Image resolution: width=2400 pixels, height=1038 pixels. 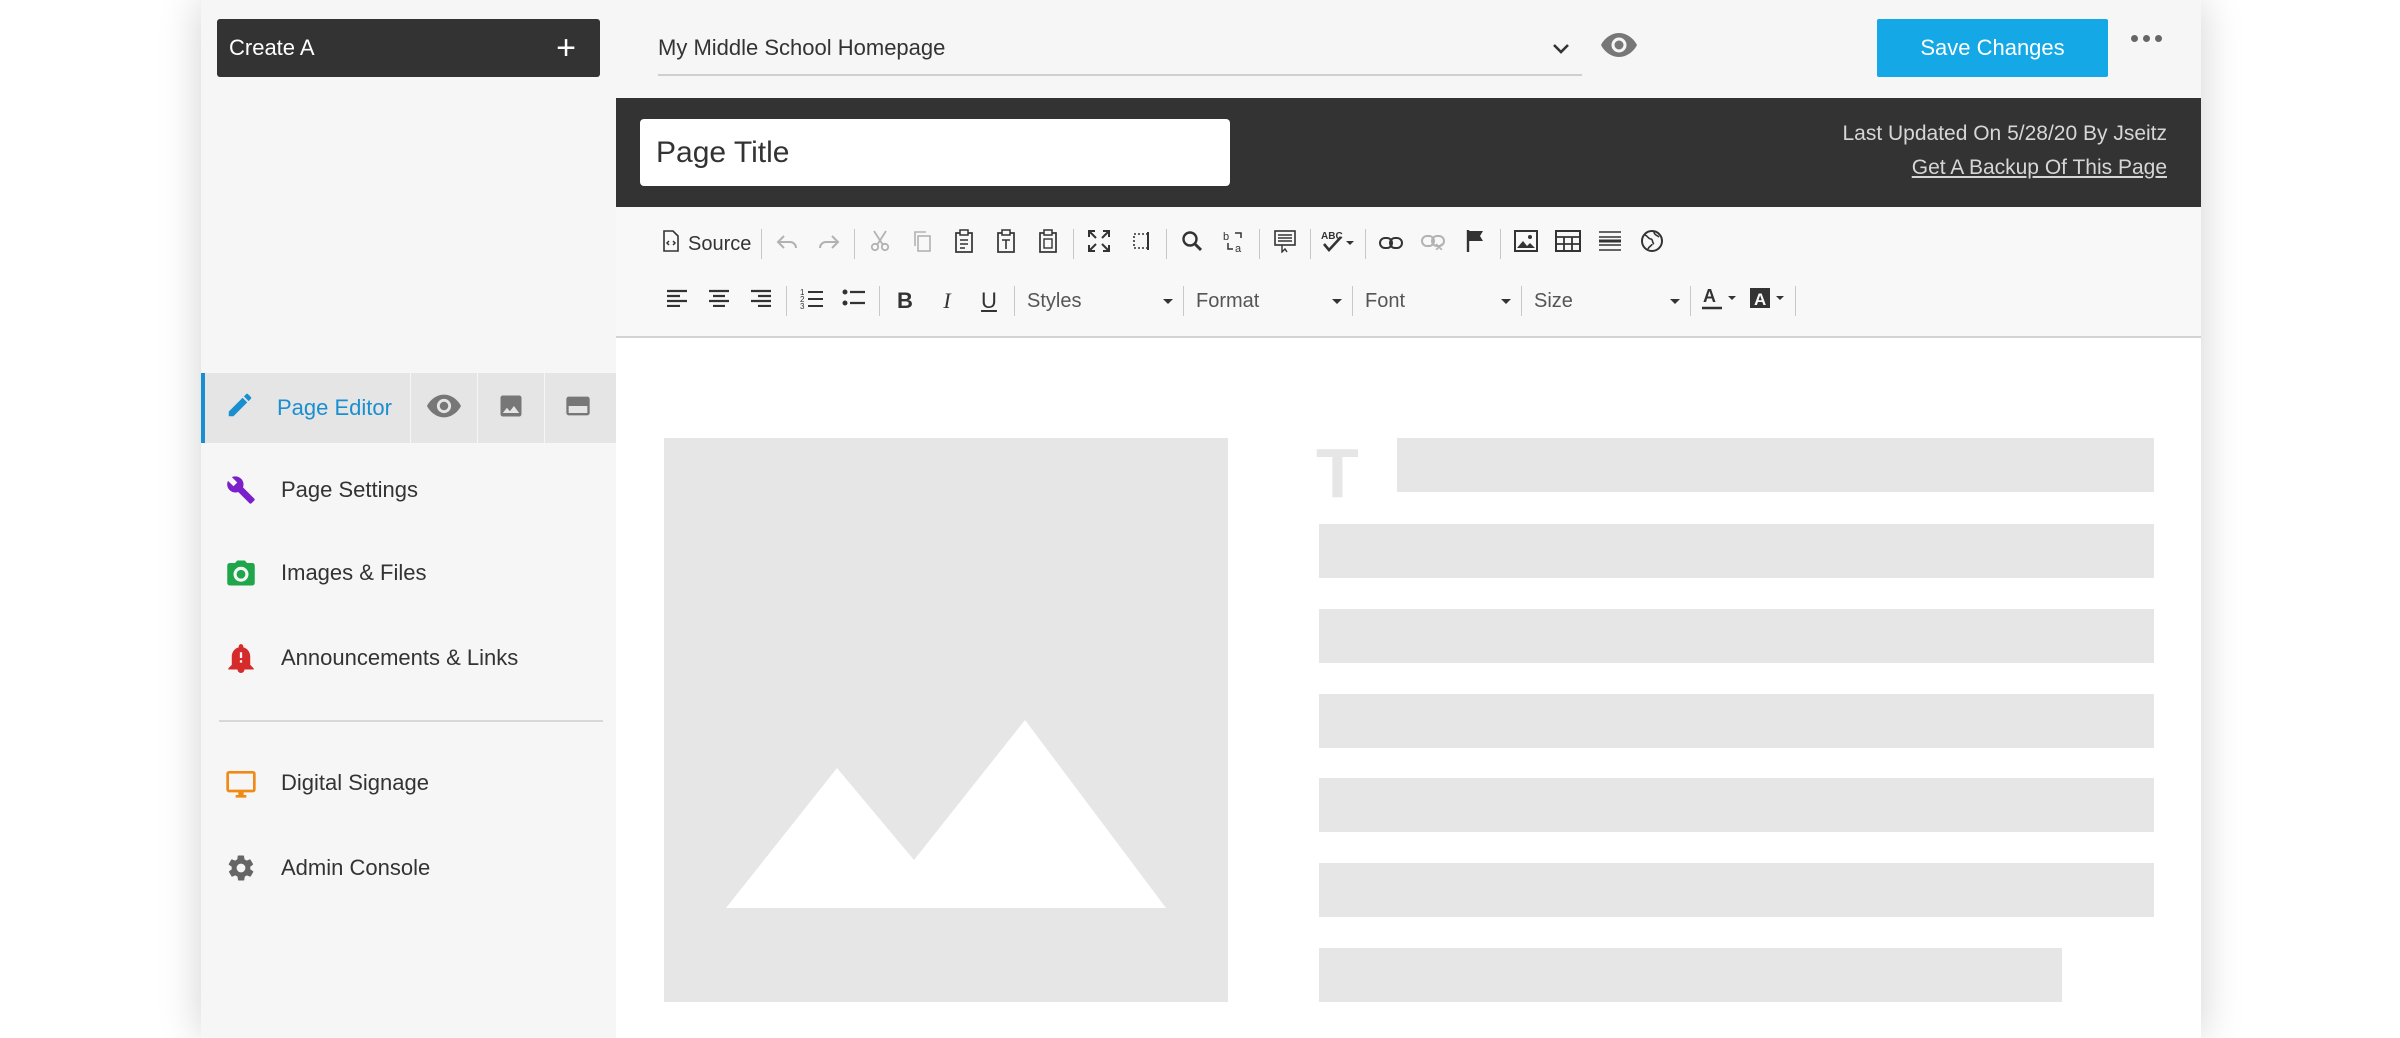 I want to click on insert-table-button, so click(x=1568, y=244).